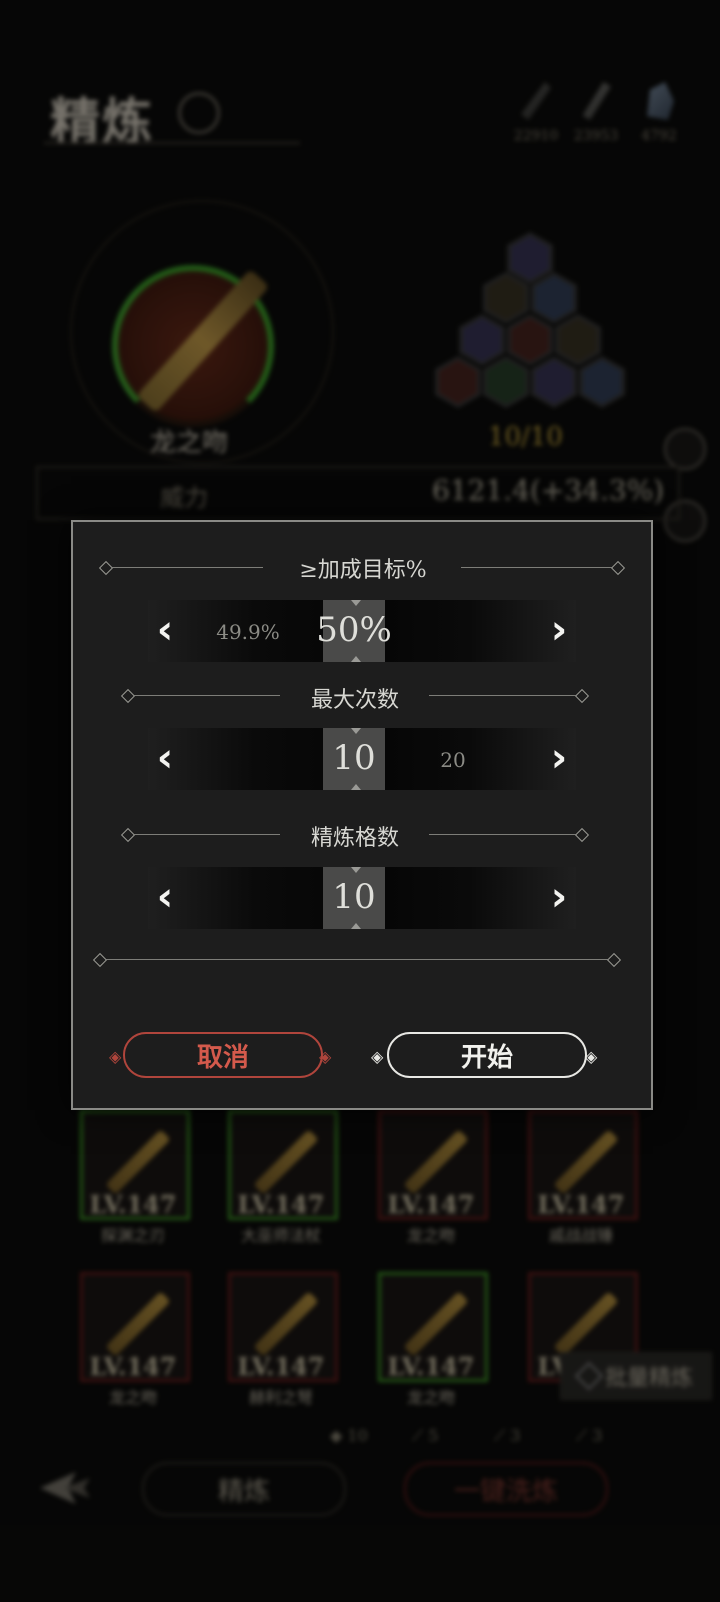  Describe the element at coordinates (248, 632) in the screenshot. I see `previous-value: 49.9%` at that location.